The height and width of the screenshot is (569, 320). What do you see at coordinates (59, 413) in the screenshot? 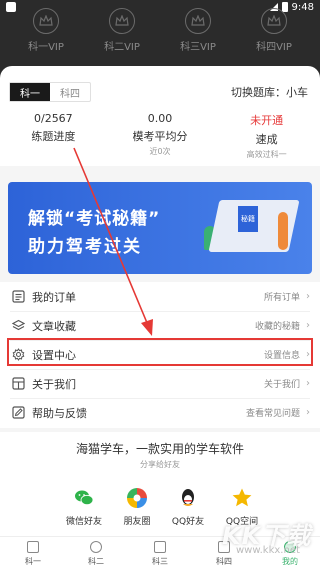
I see `menu-label: 帮助与反馈` at bounding box center [59, 413].